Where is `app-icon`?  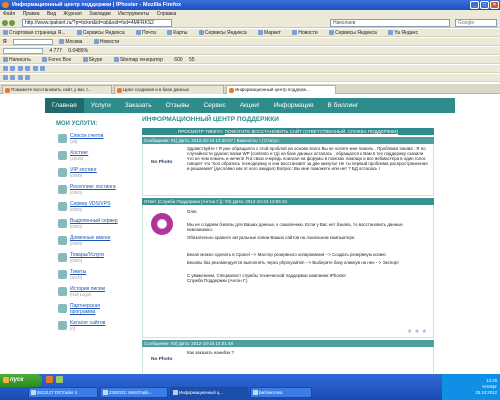 app-icon is located at coordinates (105, 392).